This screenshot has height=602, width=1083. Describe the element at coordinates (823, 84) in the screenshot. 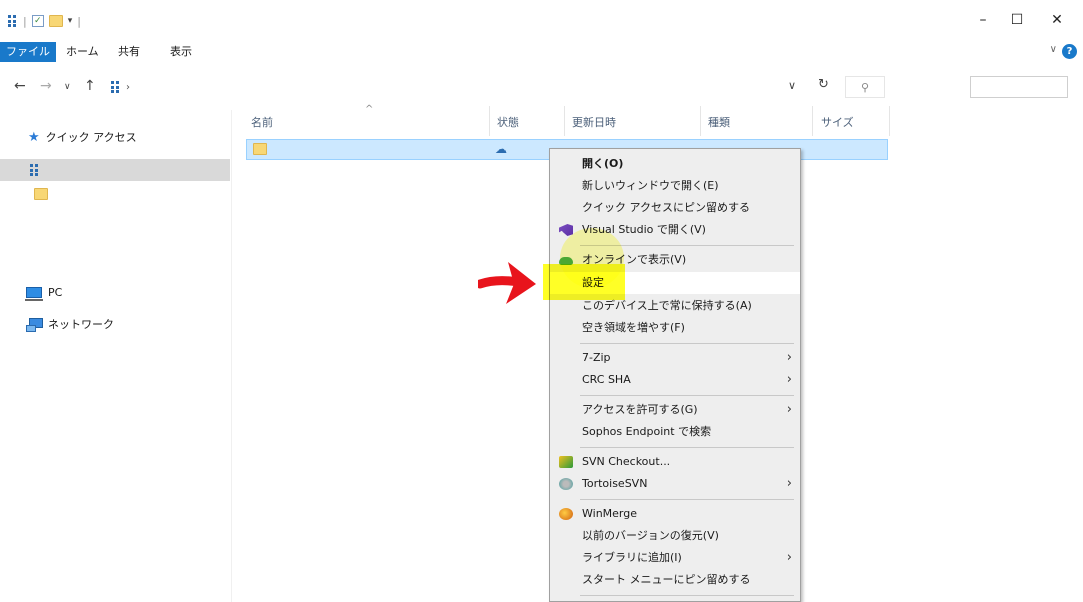

I see `refresh-icon: ↻` at that location.